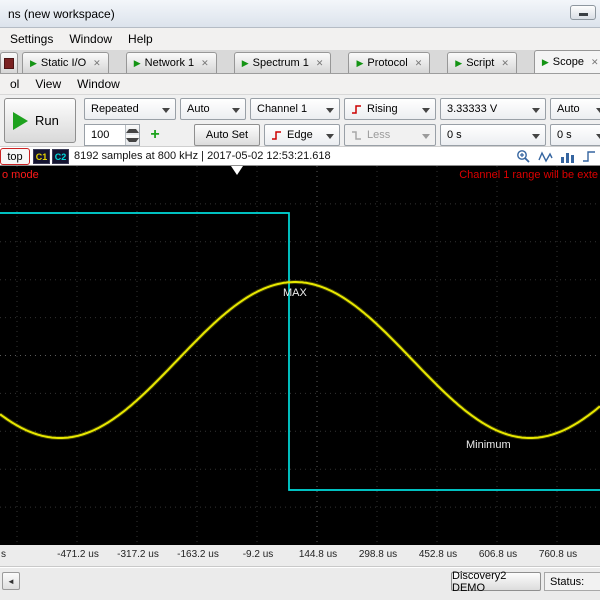 The height and width of the screenshot is (600, 600). I want to click on menu-item-control-partial: ol, so click(14, 84).